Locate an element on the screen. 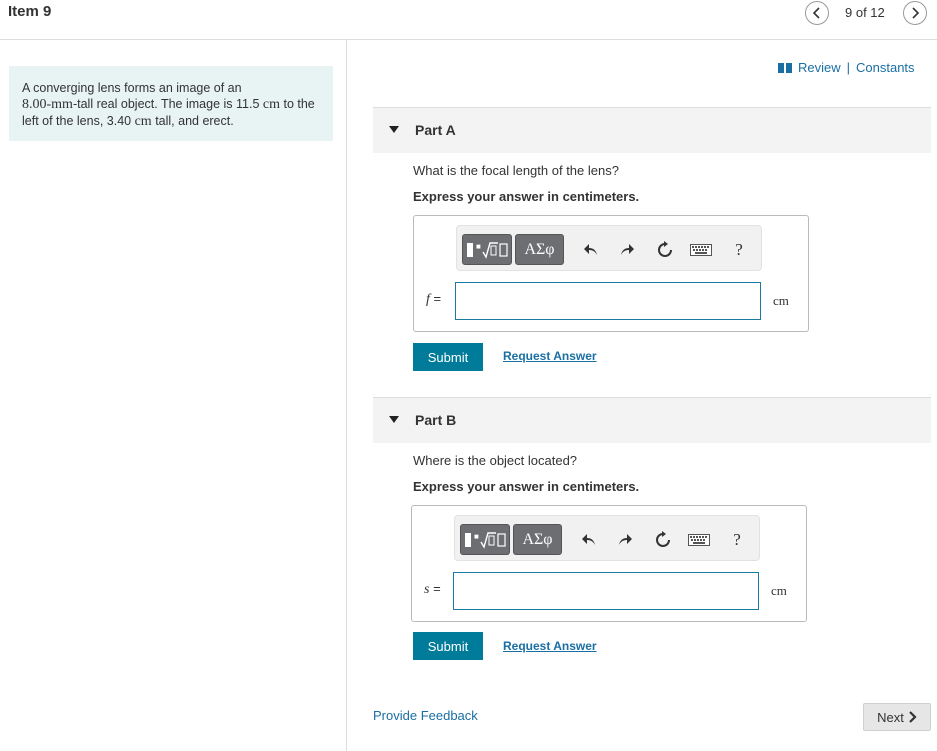 The image size is (937, 751). item-title: Item 9 is located at coordinates (30, 11).